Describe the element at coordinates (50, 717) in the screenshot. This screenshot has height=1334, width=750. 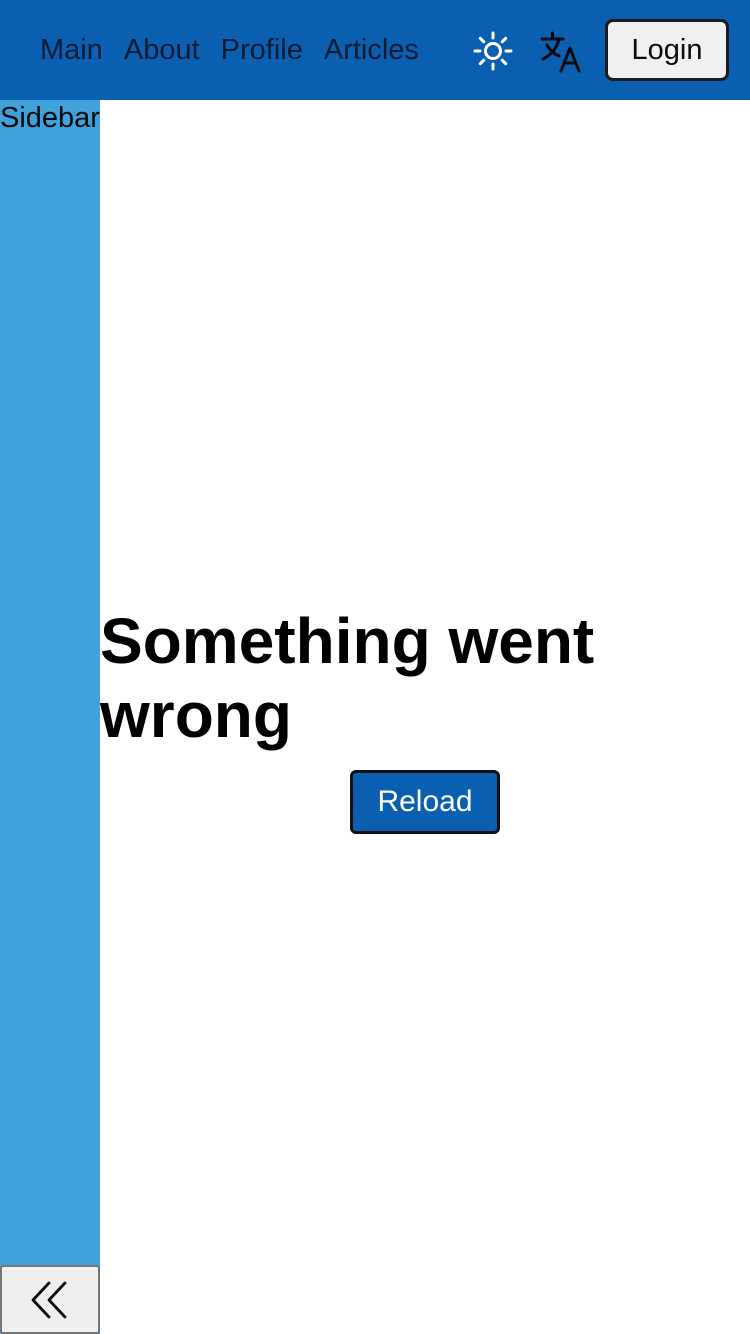
I see `sidebar: Sidebar` at that location.